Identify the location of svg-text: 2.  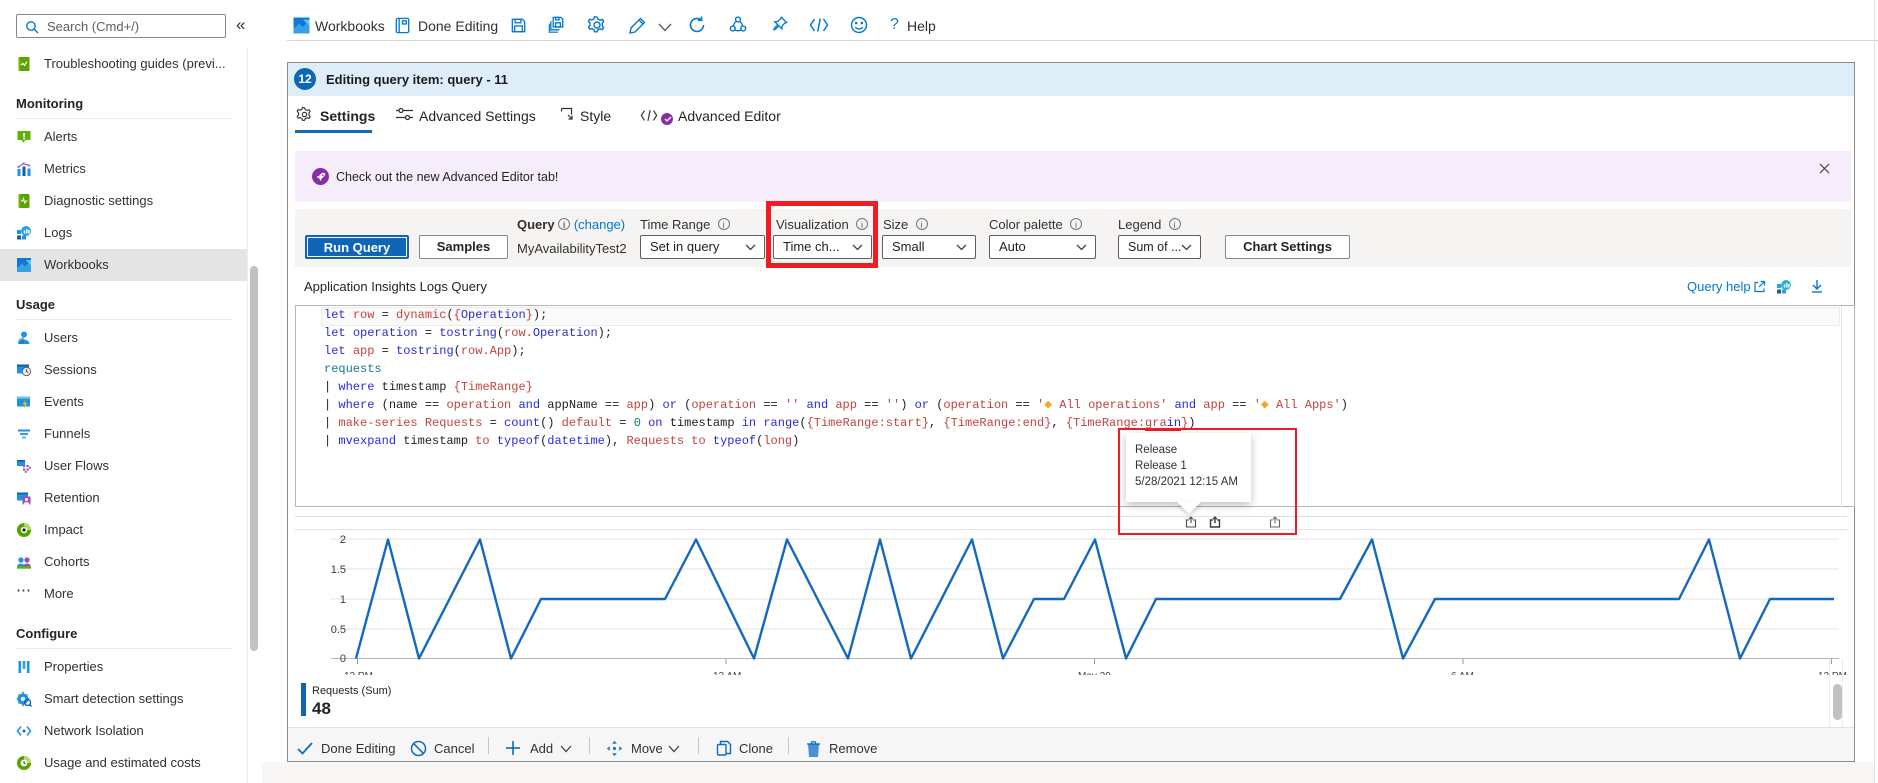
(343, 540).